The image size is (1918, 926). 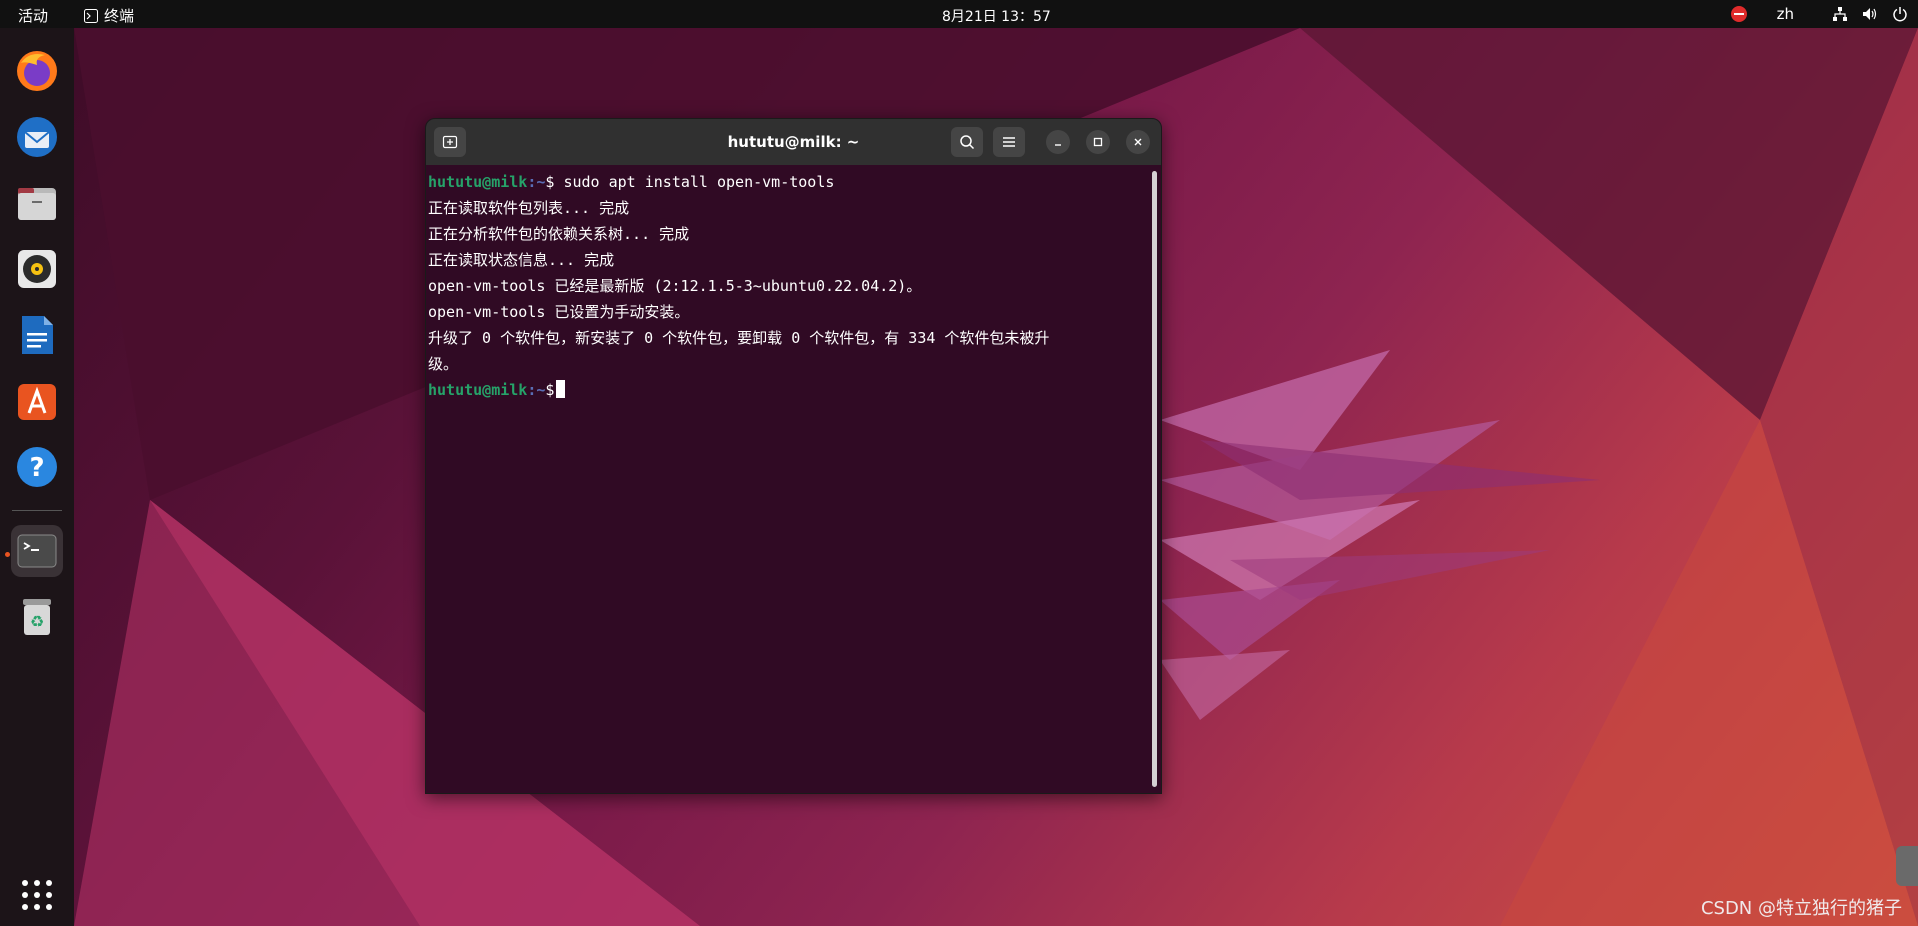 I want to click on help-icon: ?, so click(x=37, y=467).